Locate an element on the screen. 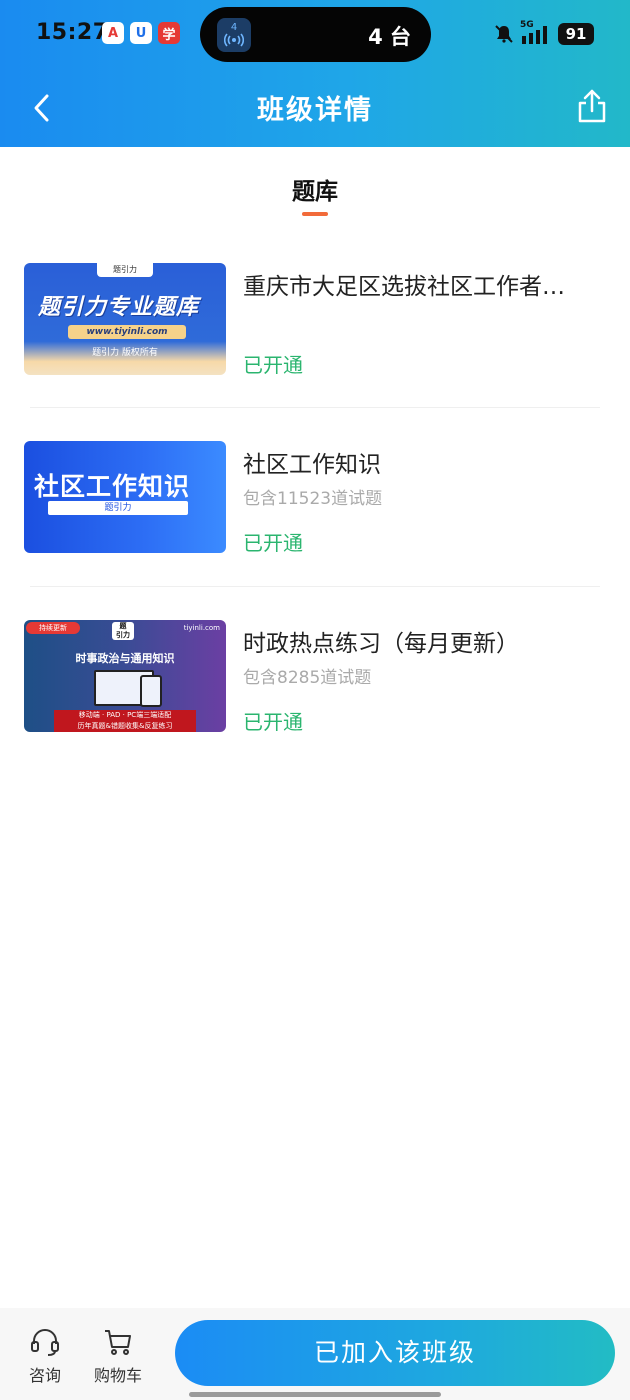  consult-label: 咨询 is located at coordinates (44, 1375).